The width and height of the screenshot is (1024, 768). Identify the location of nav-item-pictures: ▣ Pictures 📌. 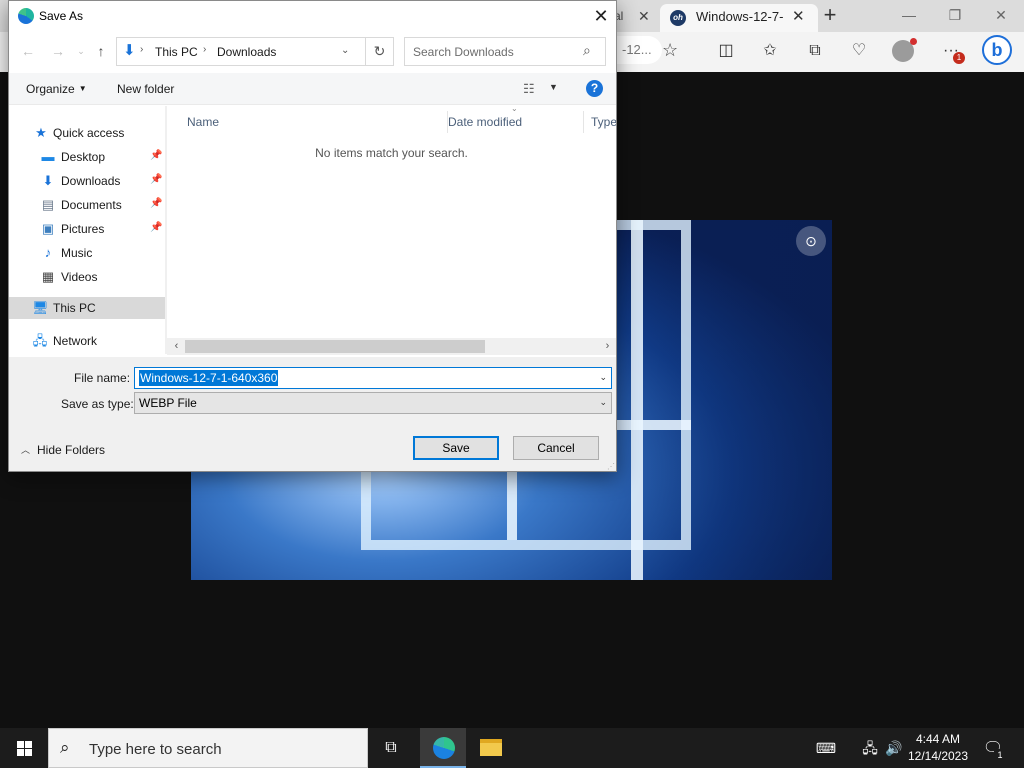
(87, 229).